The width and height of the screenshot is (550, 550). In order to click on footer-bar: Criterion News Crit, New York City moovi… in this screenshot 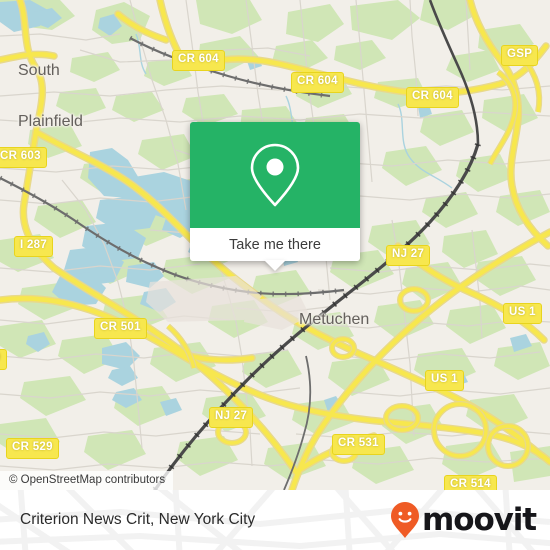, I will do `click(275, 520)`.